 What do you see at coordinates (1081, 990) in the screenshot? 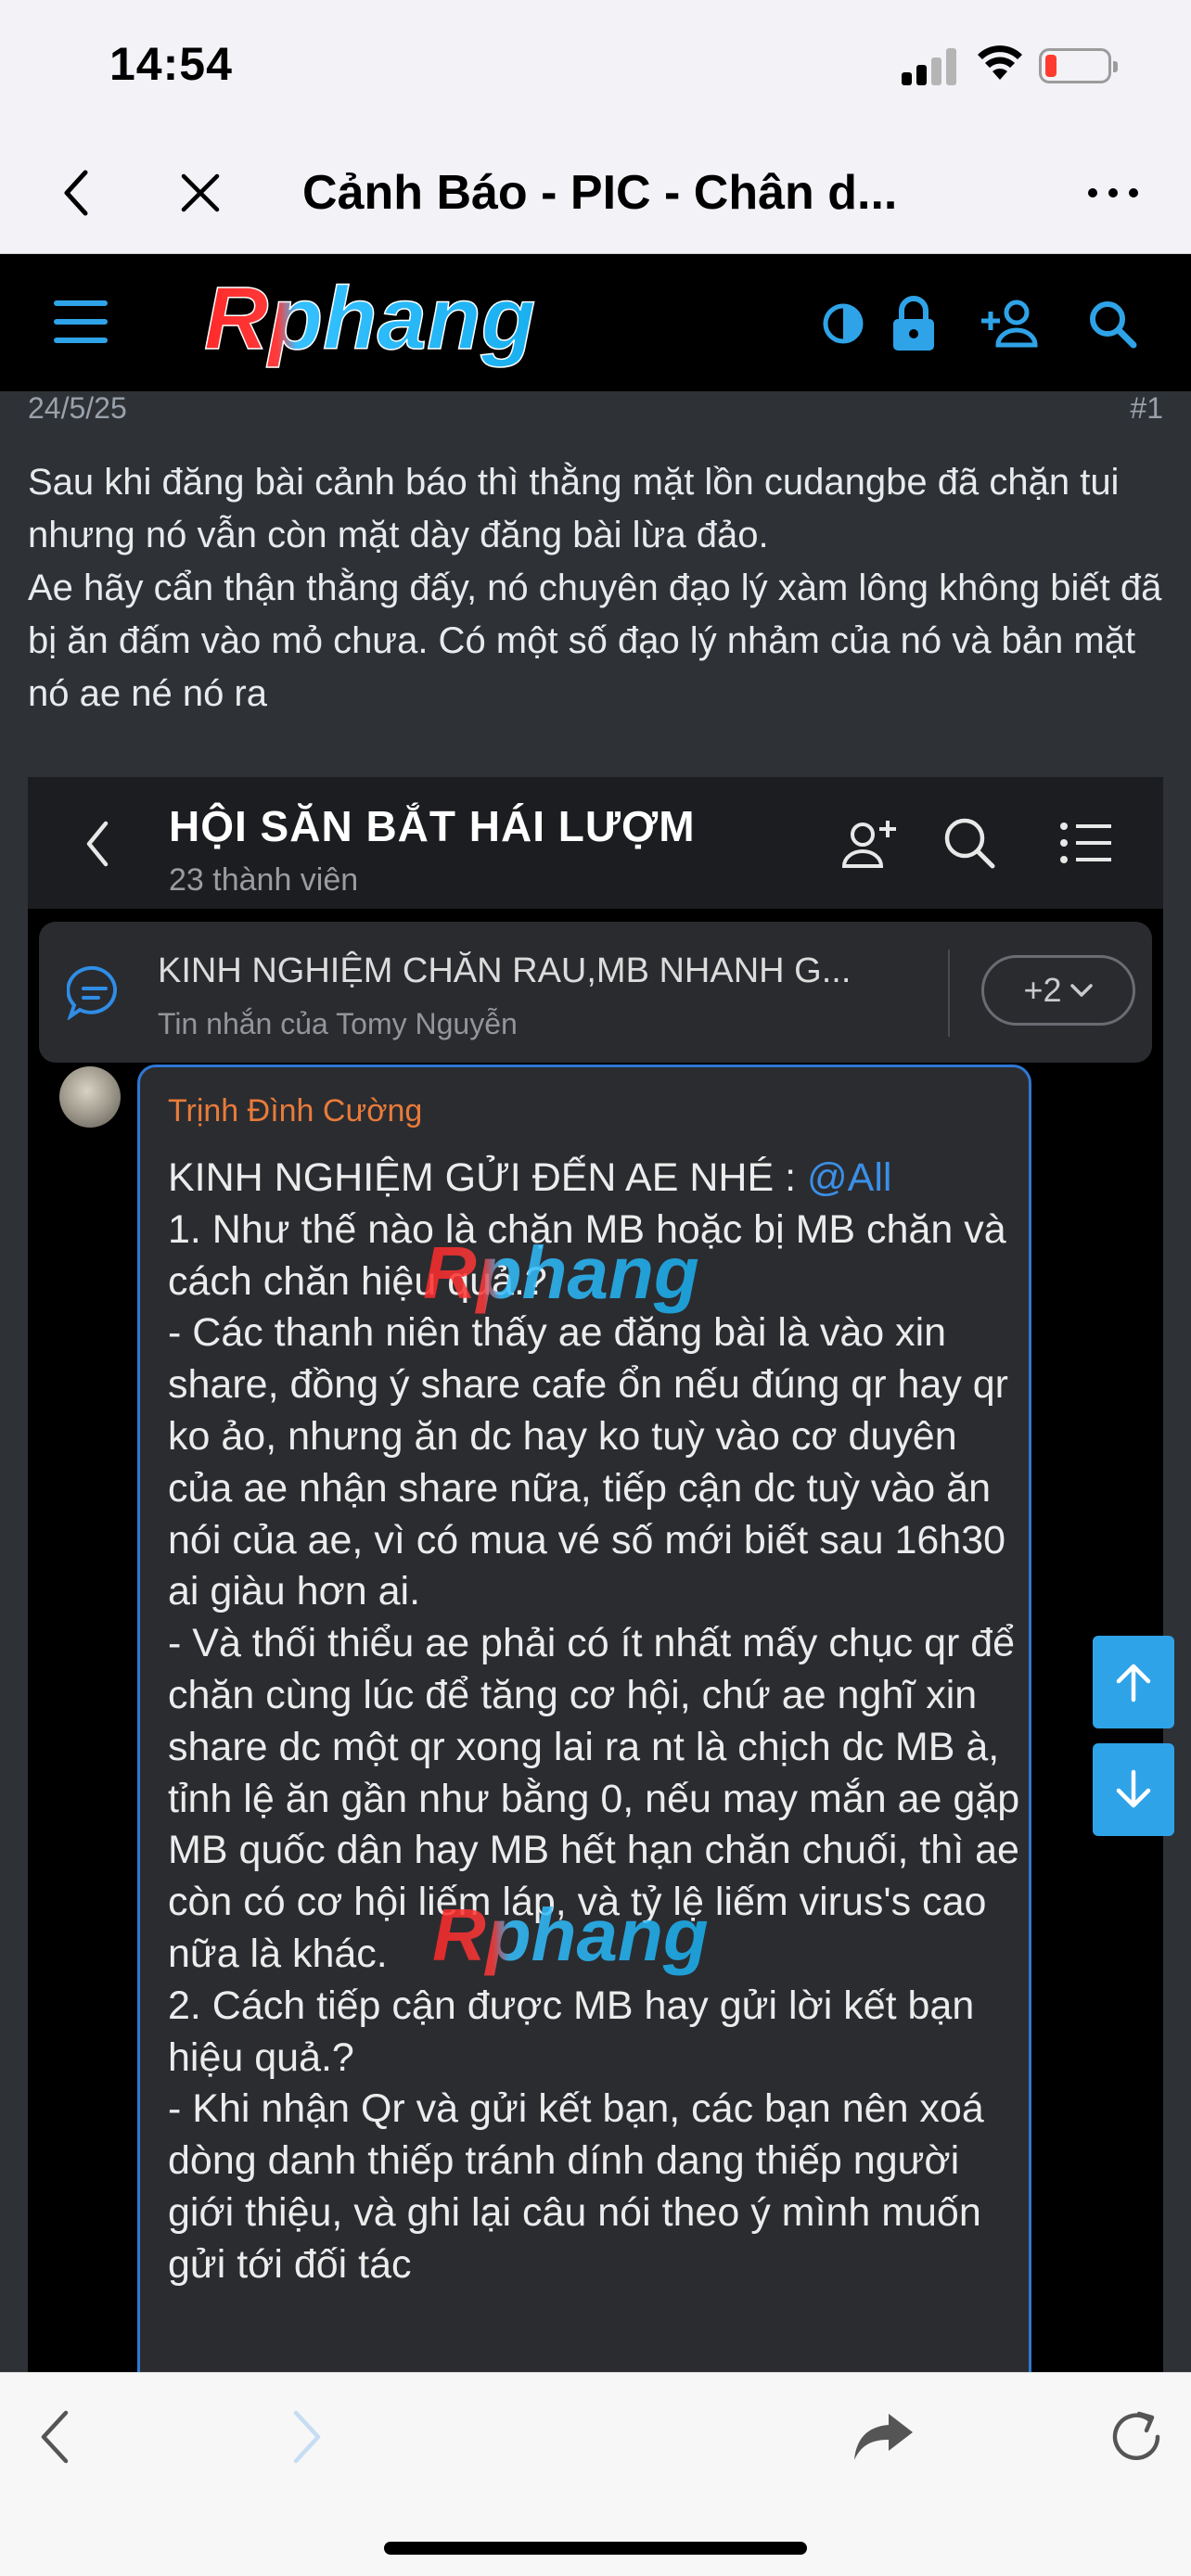
I see `chevron-down-icon` at bounding box center [1081, 990].